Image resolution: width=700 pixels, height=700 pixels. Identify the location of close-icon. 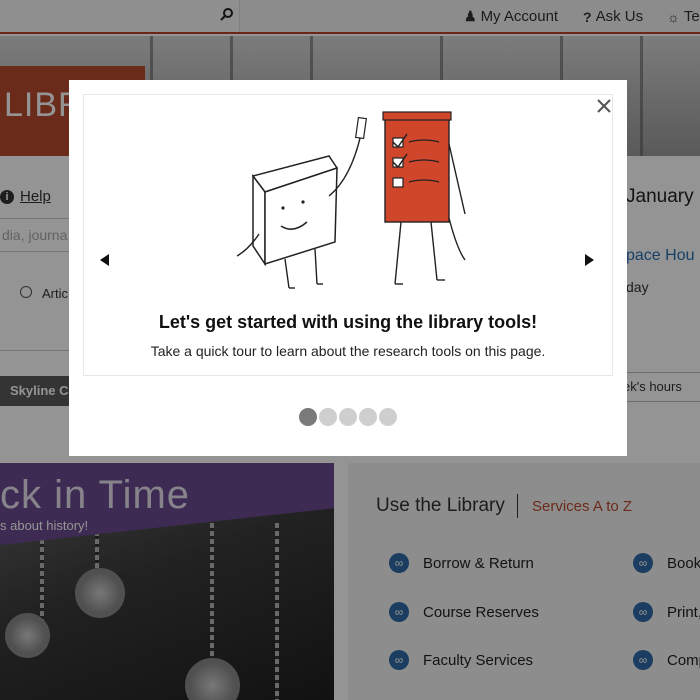
(604, 106).